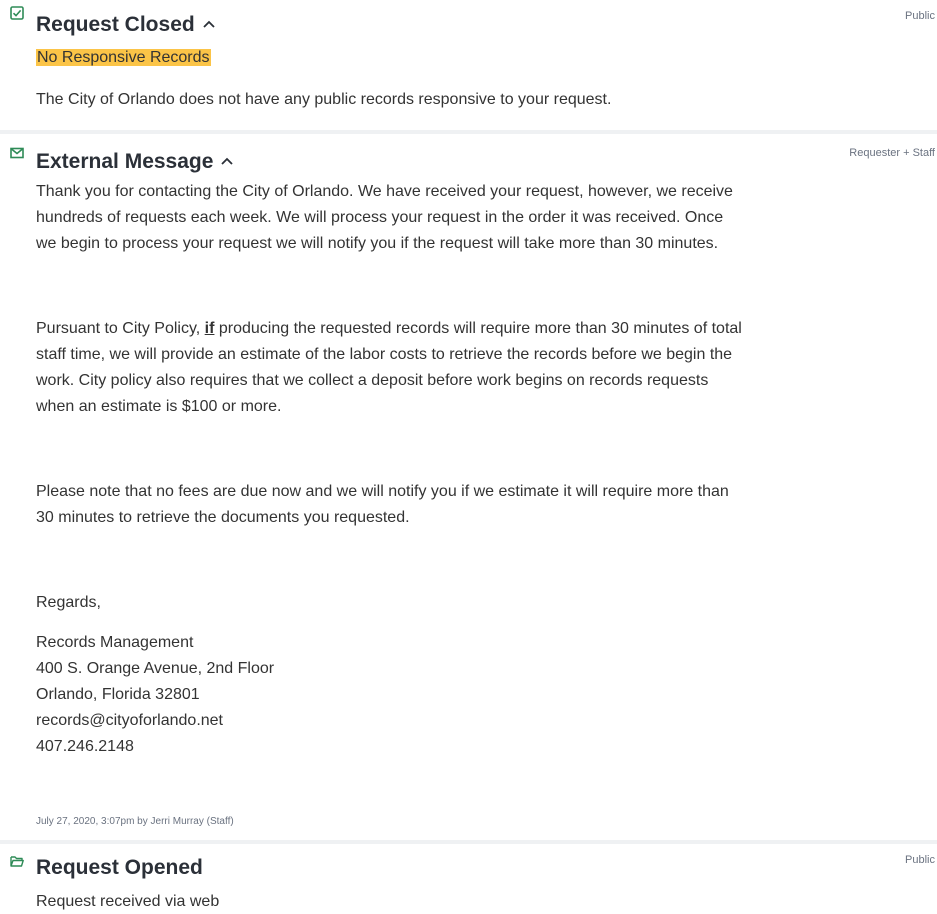  What do you see at coordinates (125, 161) in the screenshot?
I see `entry-title-text: External Message` at bounding box center [125, 161].